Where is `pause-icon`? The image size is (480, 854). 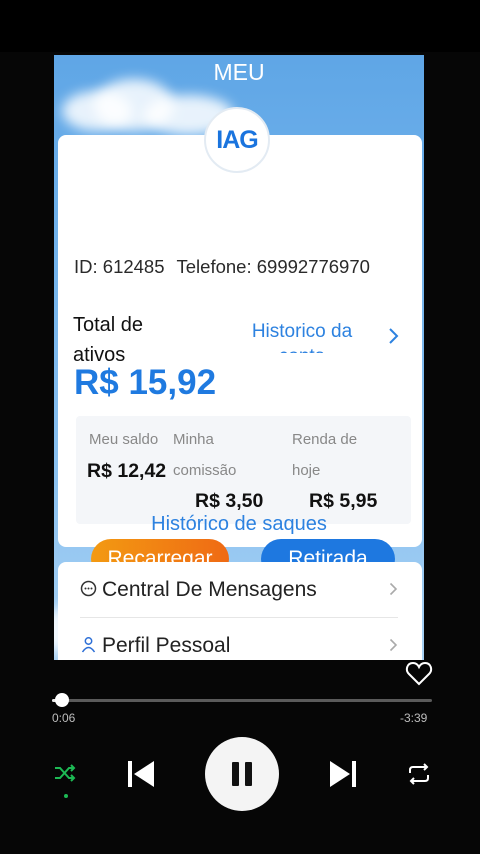 pause-icon is located at coordinates (242, 774).